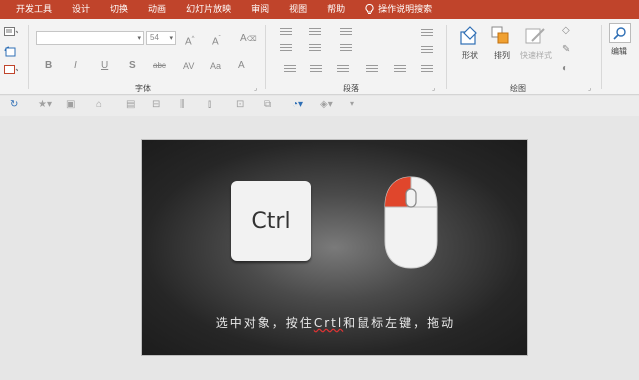 The width and height of the screenshot is (639, 380). Describe the element at coordinates (502, 56) in the screenshot. I see `arrange-button-label: 排列` at that location.